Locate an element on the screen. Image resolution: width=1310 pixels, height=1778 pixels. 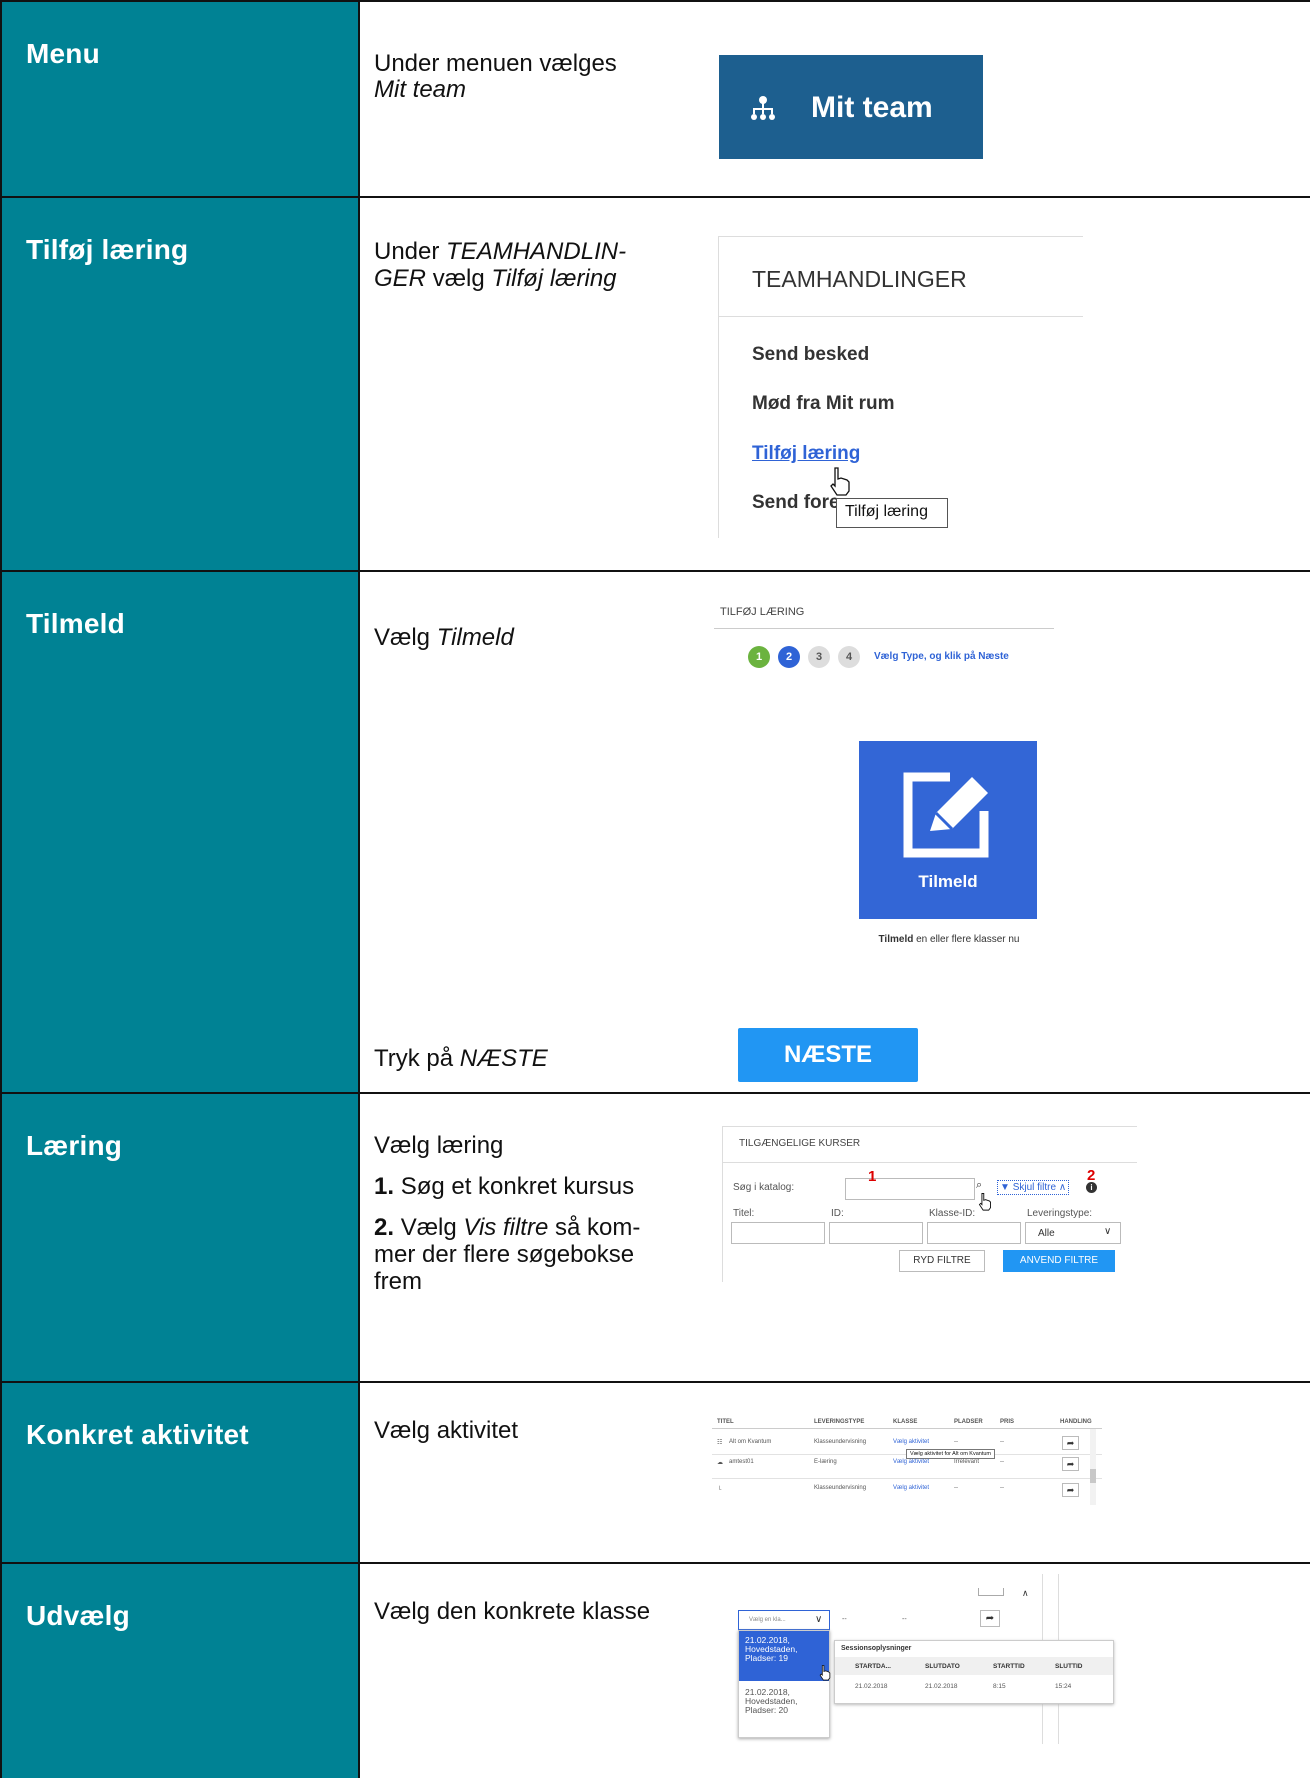
instruction-text: Under TEAMHANDLIN- is located at coordinates (500, 251).